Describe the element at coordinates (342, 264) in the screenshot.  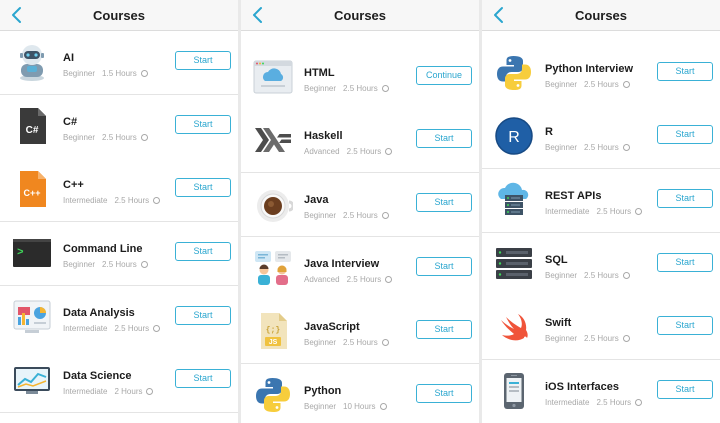
I see `course-title: Java Interview` at that location.